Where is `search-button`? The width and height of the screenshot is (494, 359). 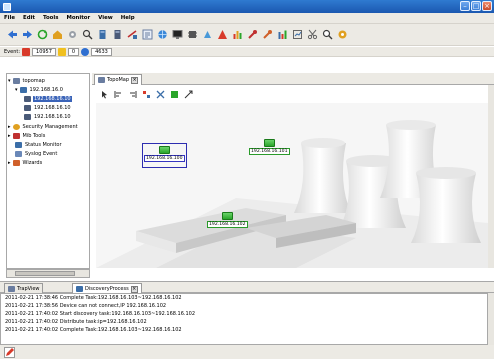 search-button is located at coordinates (87, 34).